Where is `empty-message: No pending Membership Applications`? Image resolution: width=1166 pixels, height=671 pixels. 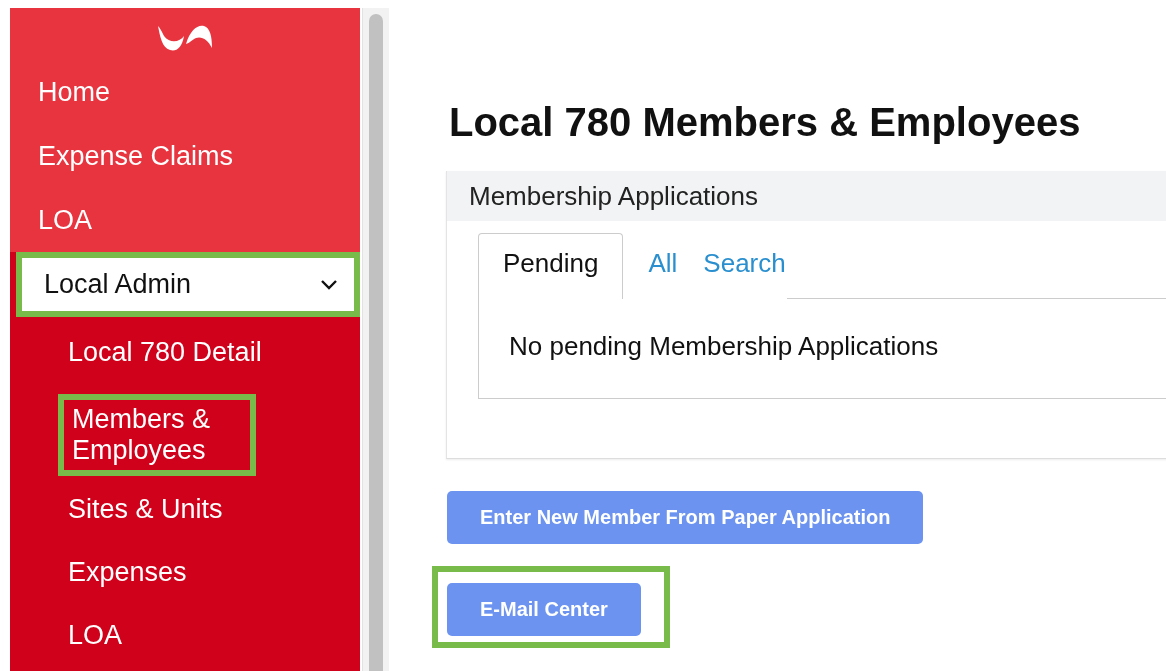 empty-message: No pending Membership Applications is located at coordinates (724, 346).